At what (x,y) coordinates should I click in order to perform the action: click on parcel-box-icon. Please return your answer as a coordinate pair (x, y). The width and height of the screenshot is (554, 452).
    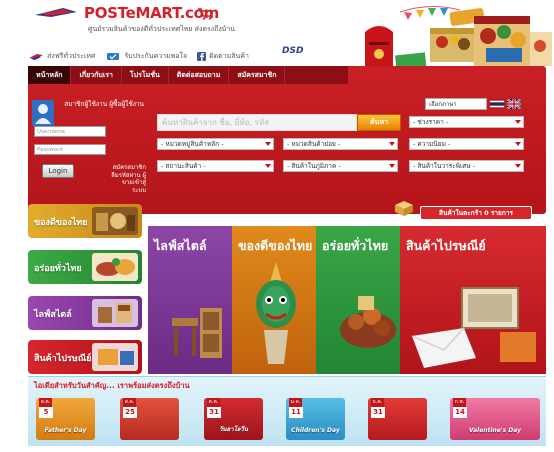
    Looking at the image, I should click on (404, 208).